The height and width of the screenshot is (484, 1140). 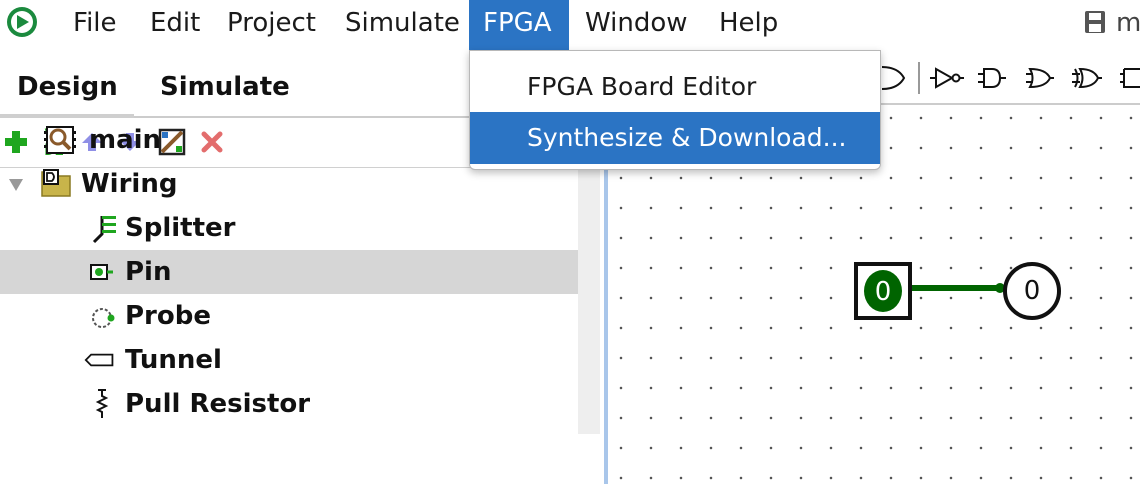 What do you see at coordinates (103, 318) in the screenshot?
I see `probe-icon` at bounding box center [103, 318].